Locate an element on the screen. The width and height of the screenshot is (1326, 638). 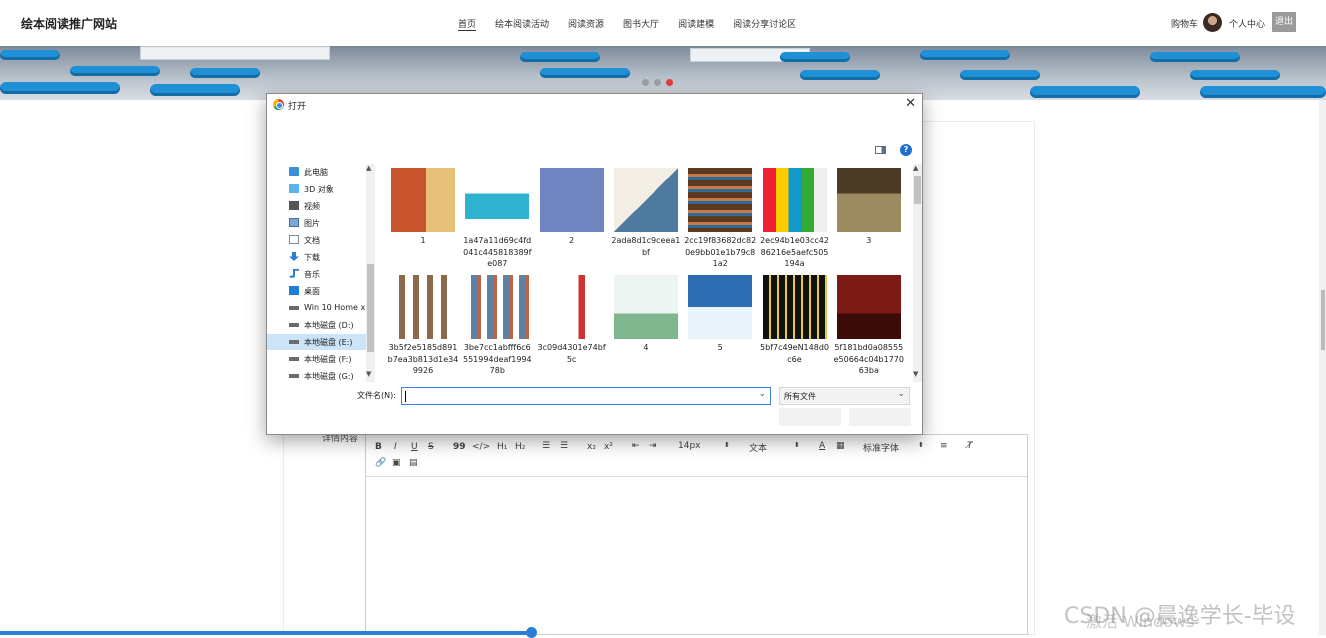
font-size-select: 14px is located at coordinates (689, 446).